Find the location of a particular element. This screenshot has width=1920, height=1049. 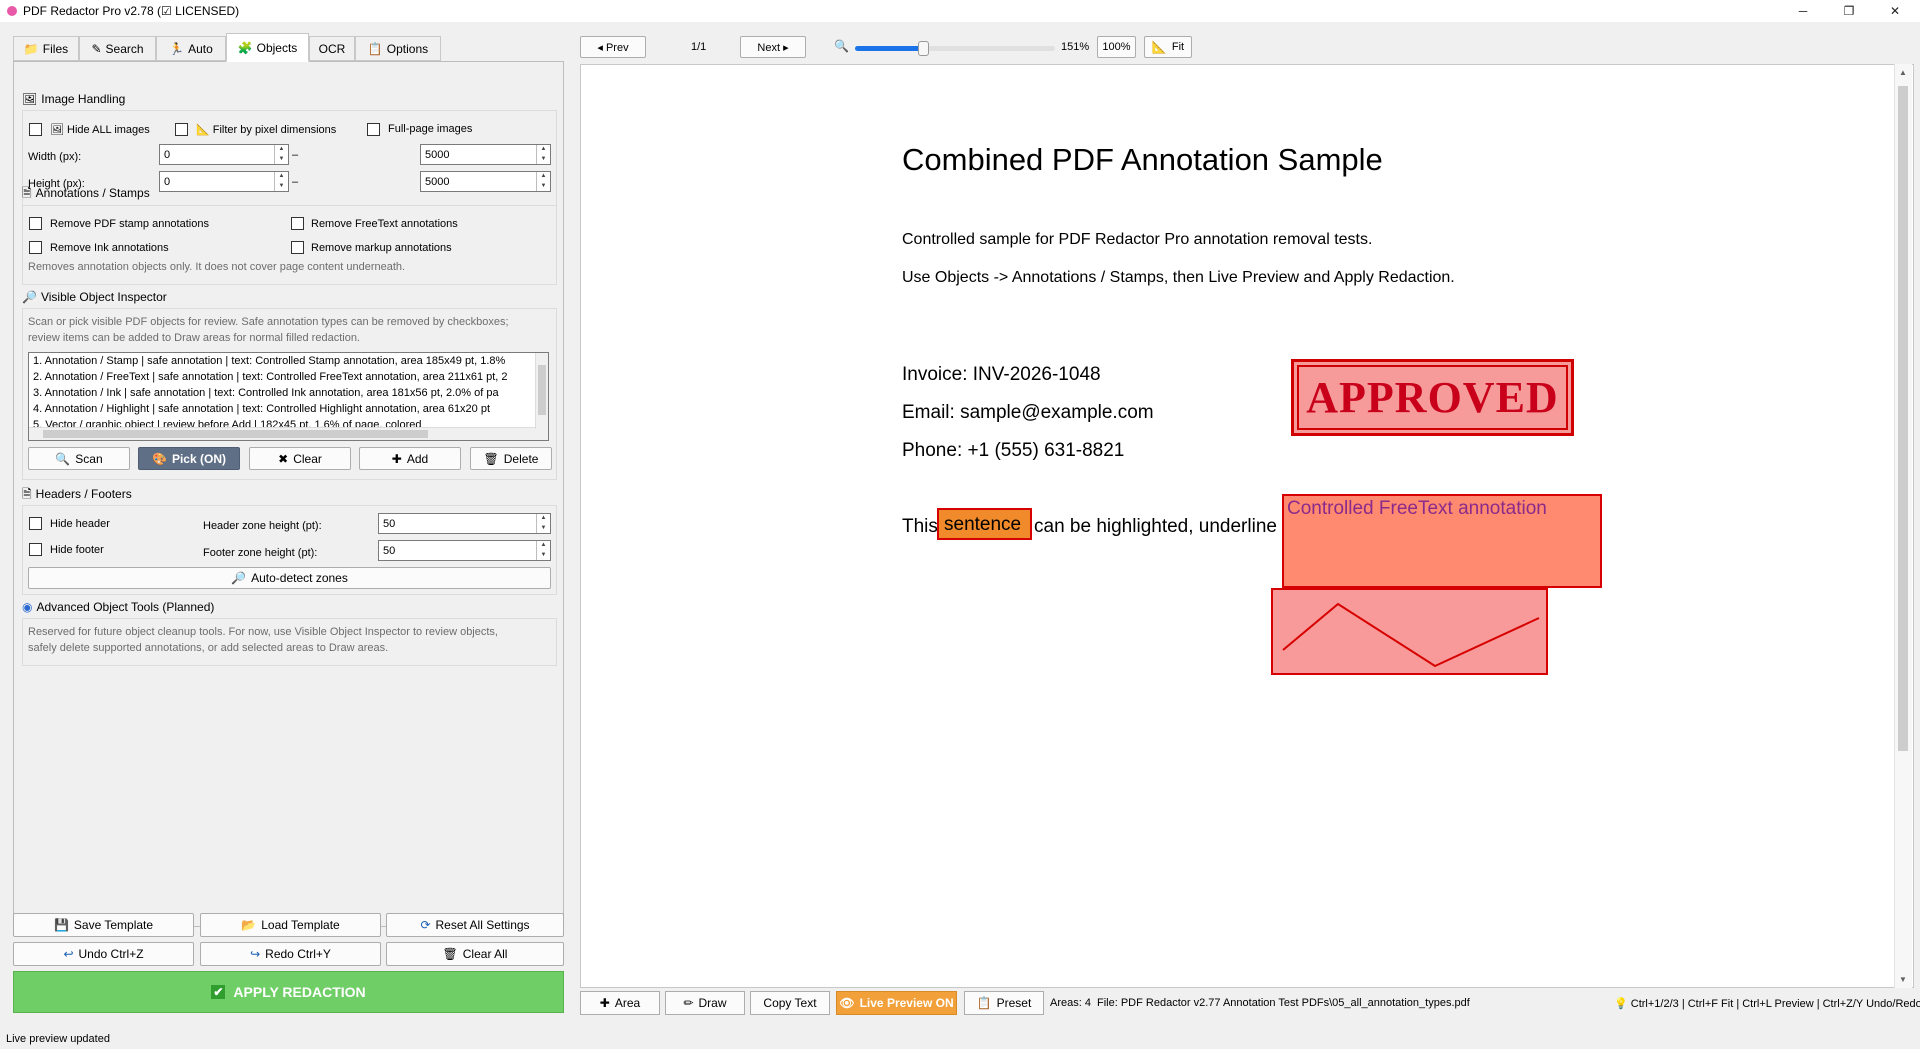

magnifier-icon: 🔎 is located at coordinates (239, 578).